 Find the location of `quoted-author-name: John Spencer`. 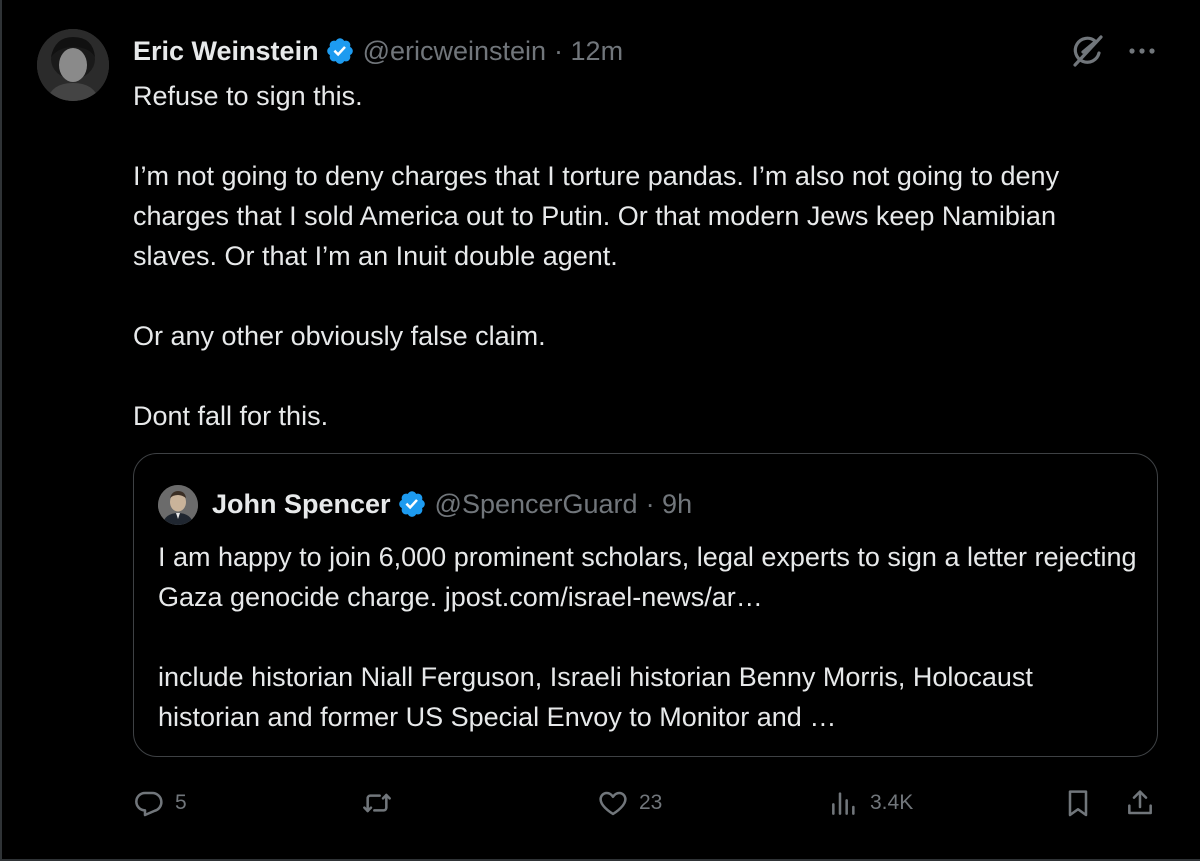

quoted-author-name: John Spencer is located at coordinates (301, 504).